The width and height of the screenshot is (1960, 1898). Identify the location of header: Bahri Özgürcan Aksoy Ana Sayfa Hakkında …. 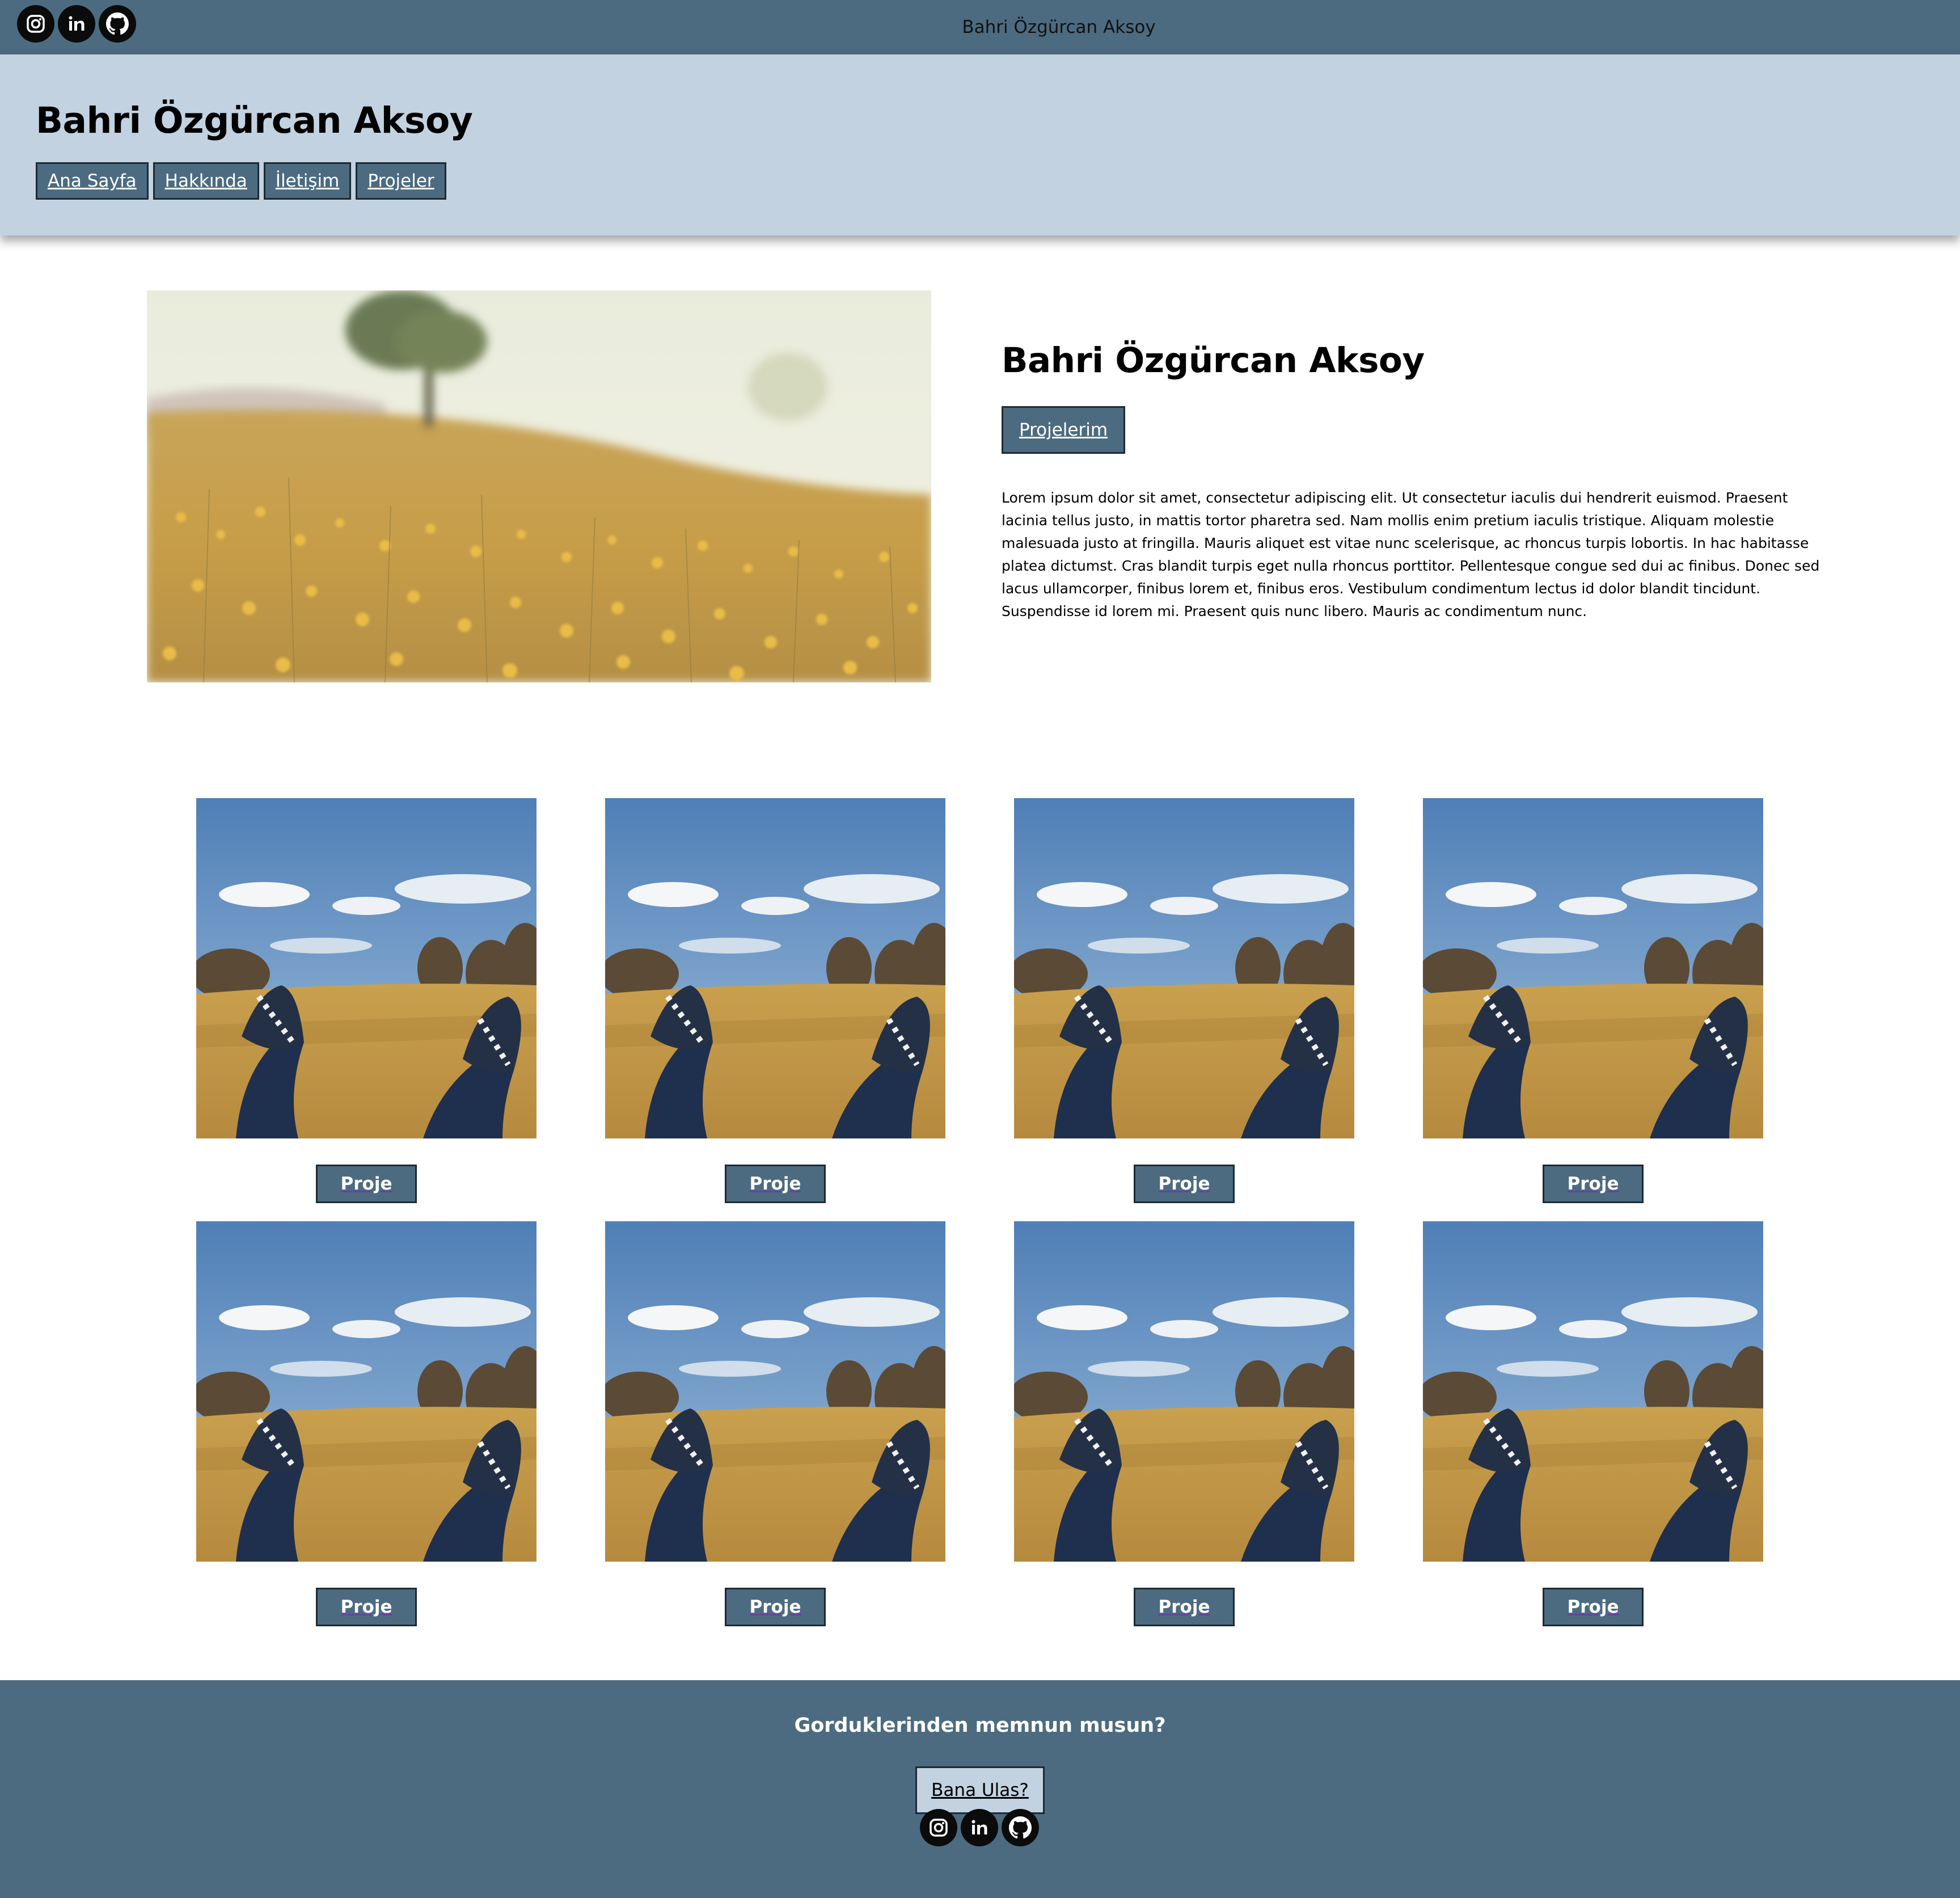
(980, 144).